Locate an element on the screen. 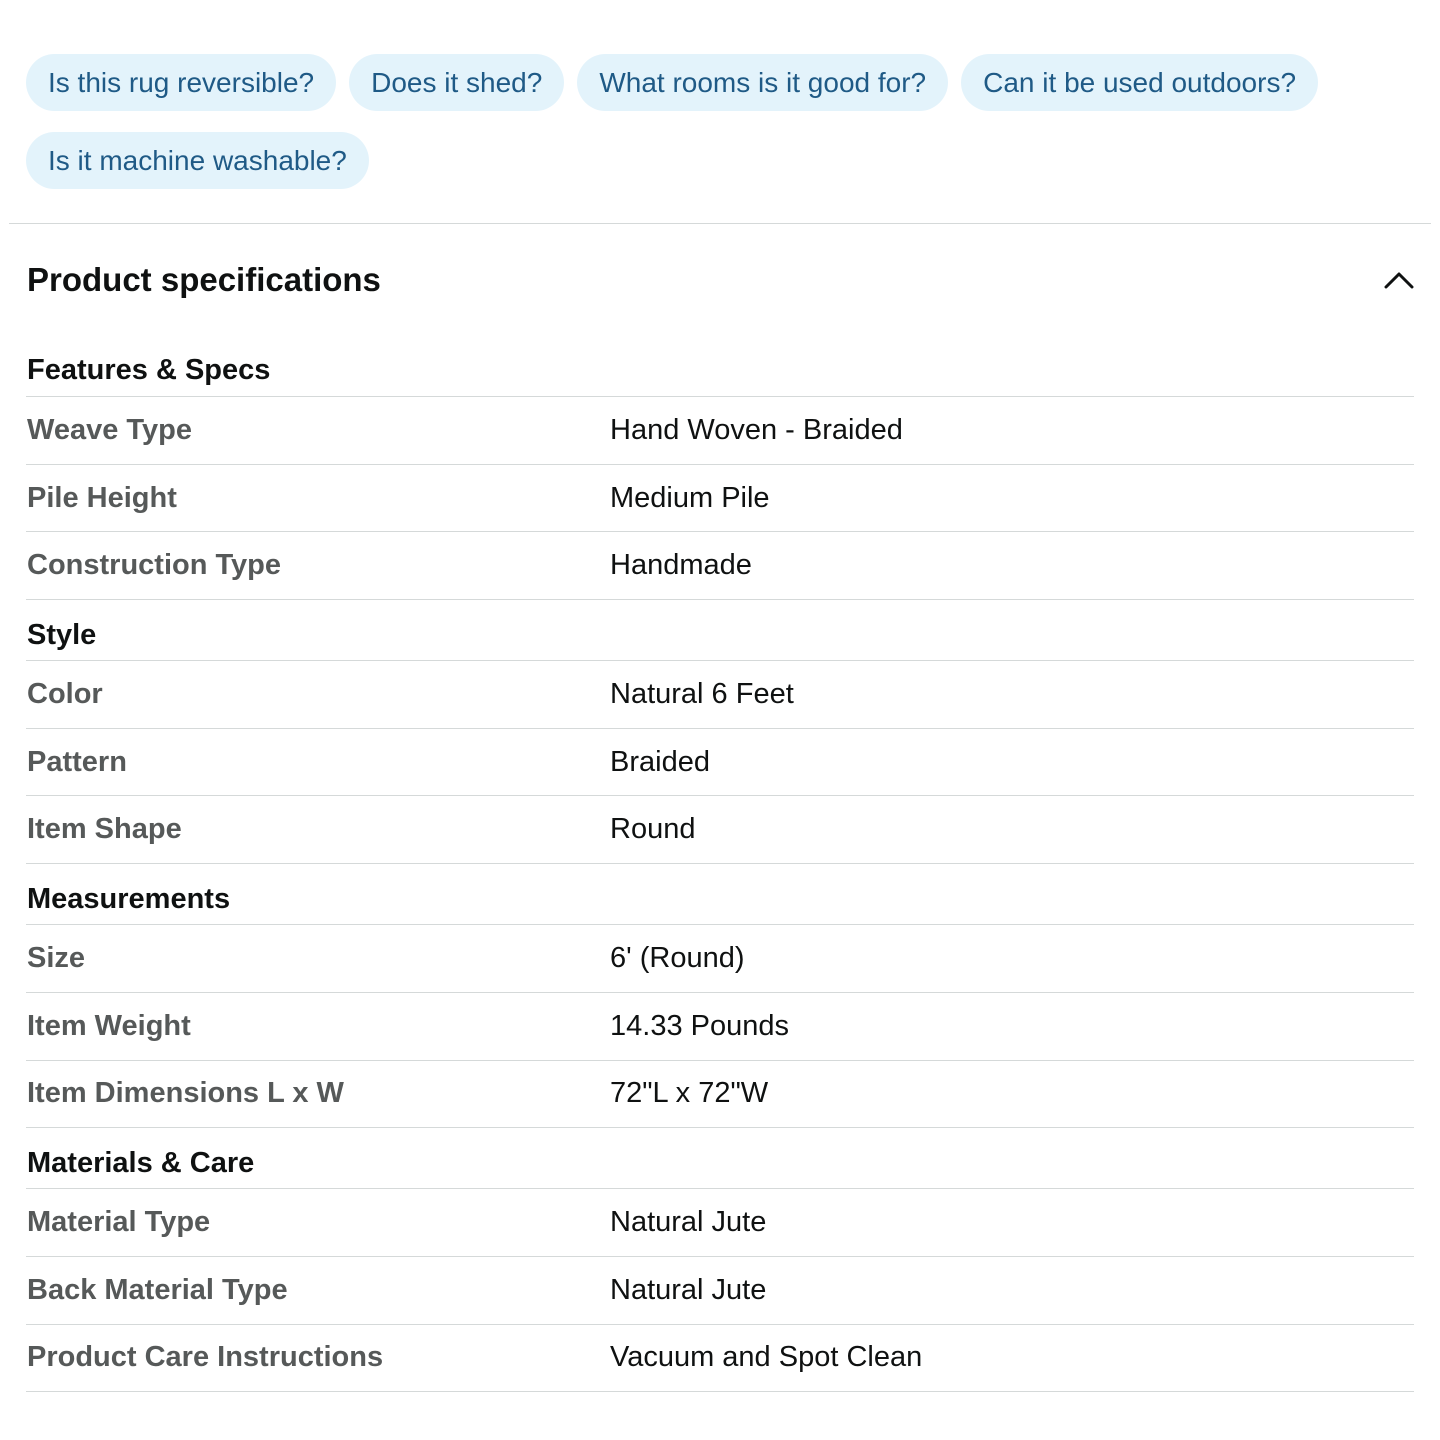 The width and height of the screenshot is (1440, 1440). table-row: Weave Type Hand Woven - Braided is located at coordinates (720, 431).